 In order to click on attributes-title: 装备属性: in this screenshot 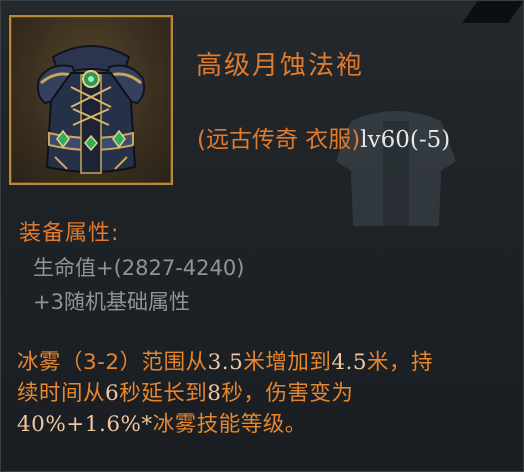, I will do `click(69, 233)`.